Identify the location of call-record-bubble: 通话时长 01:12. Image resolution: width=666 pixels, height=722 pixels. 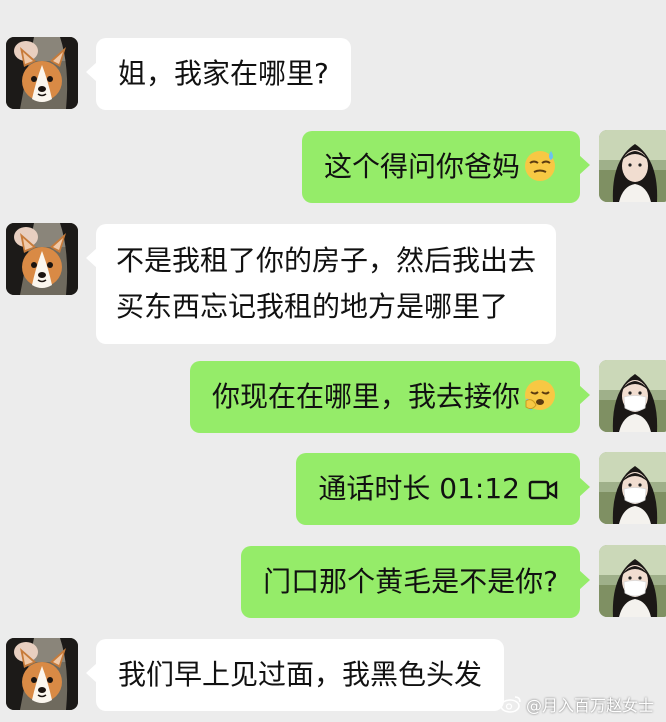
(443, 489).